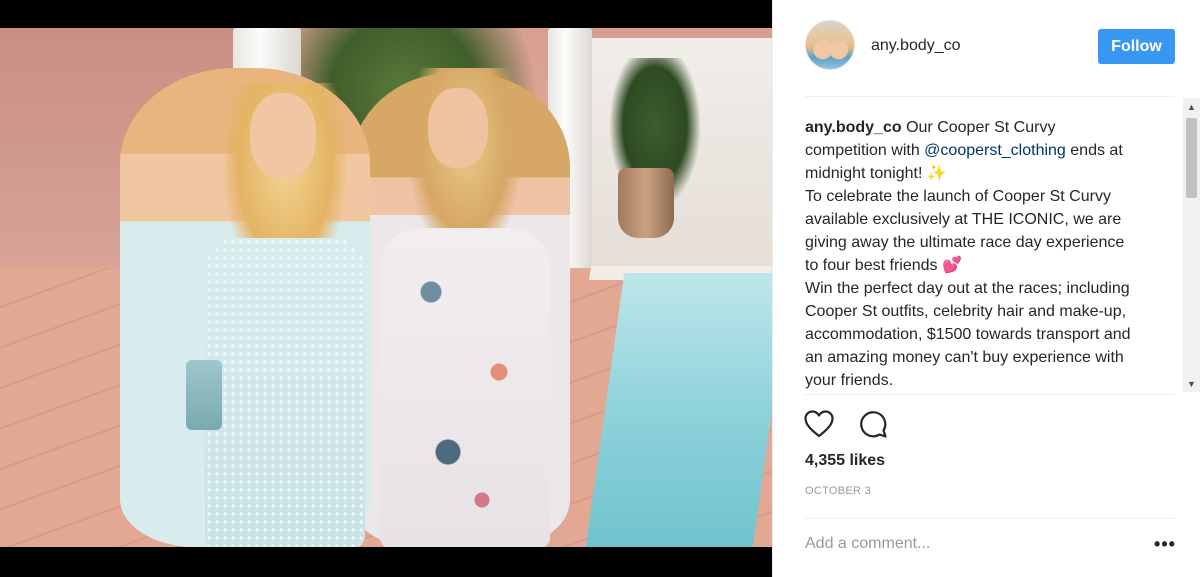  Describe the element at coordinates (1191, 158) in the screenshot. I see `scroll-thumb` at that location.